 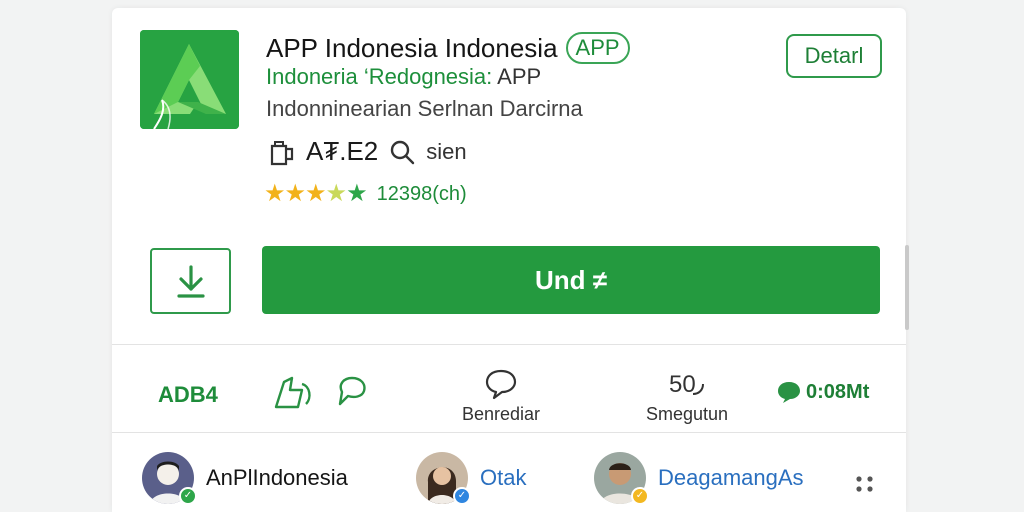 What do you see at coordinates (865, 484) in the screenshot?
I see `more-options-icon` at bounding box center [865, 484].